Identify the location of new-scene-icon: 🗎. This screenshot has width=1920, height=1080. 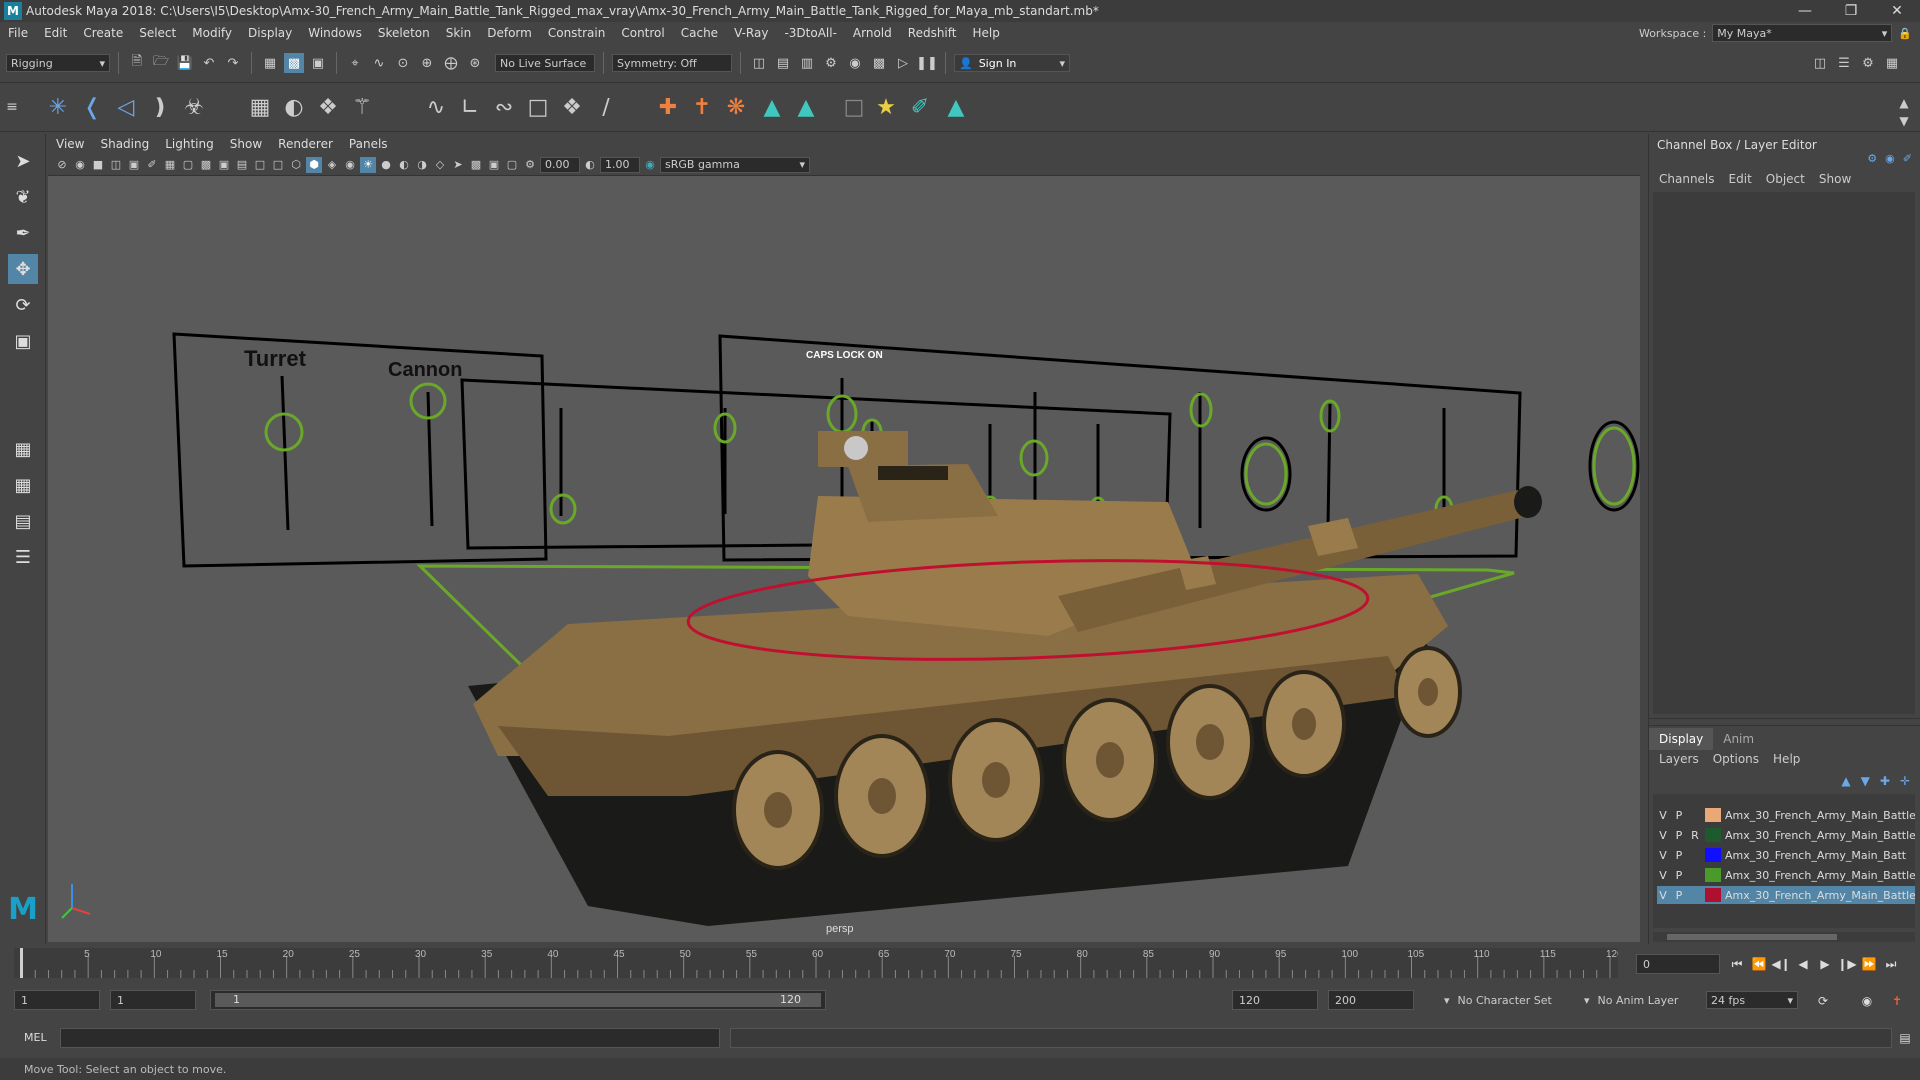
(137, 63).